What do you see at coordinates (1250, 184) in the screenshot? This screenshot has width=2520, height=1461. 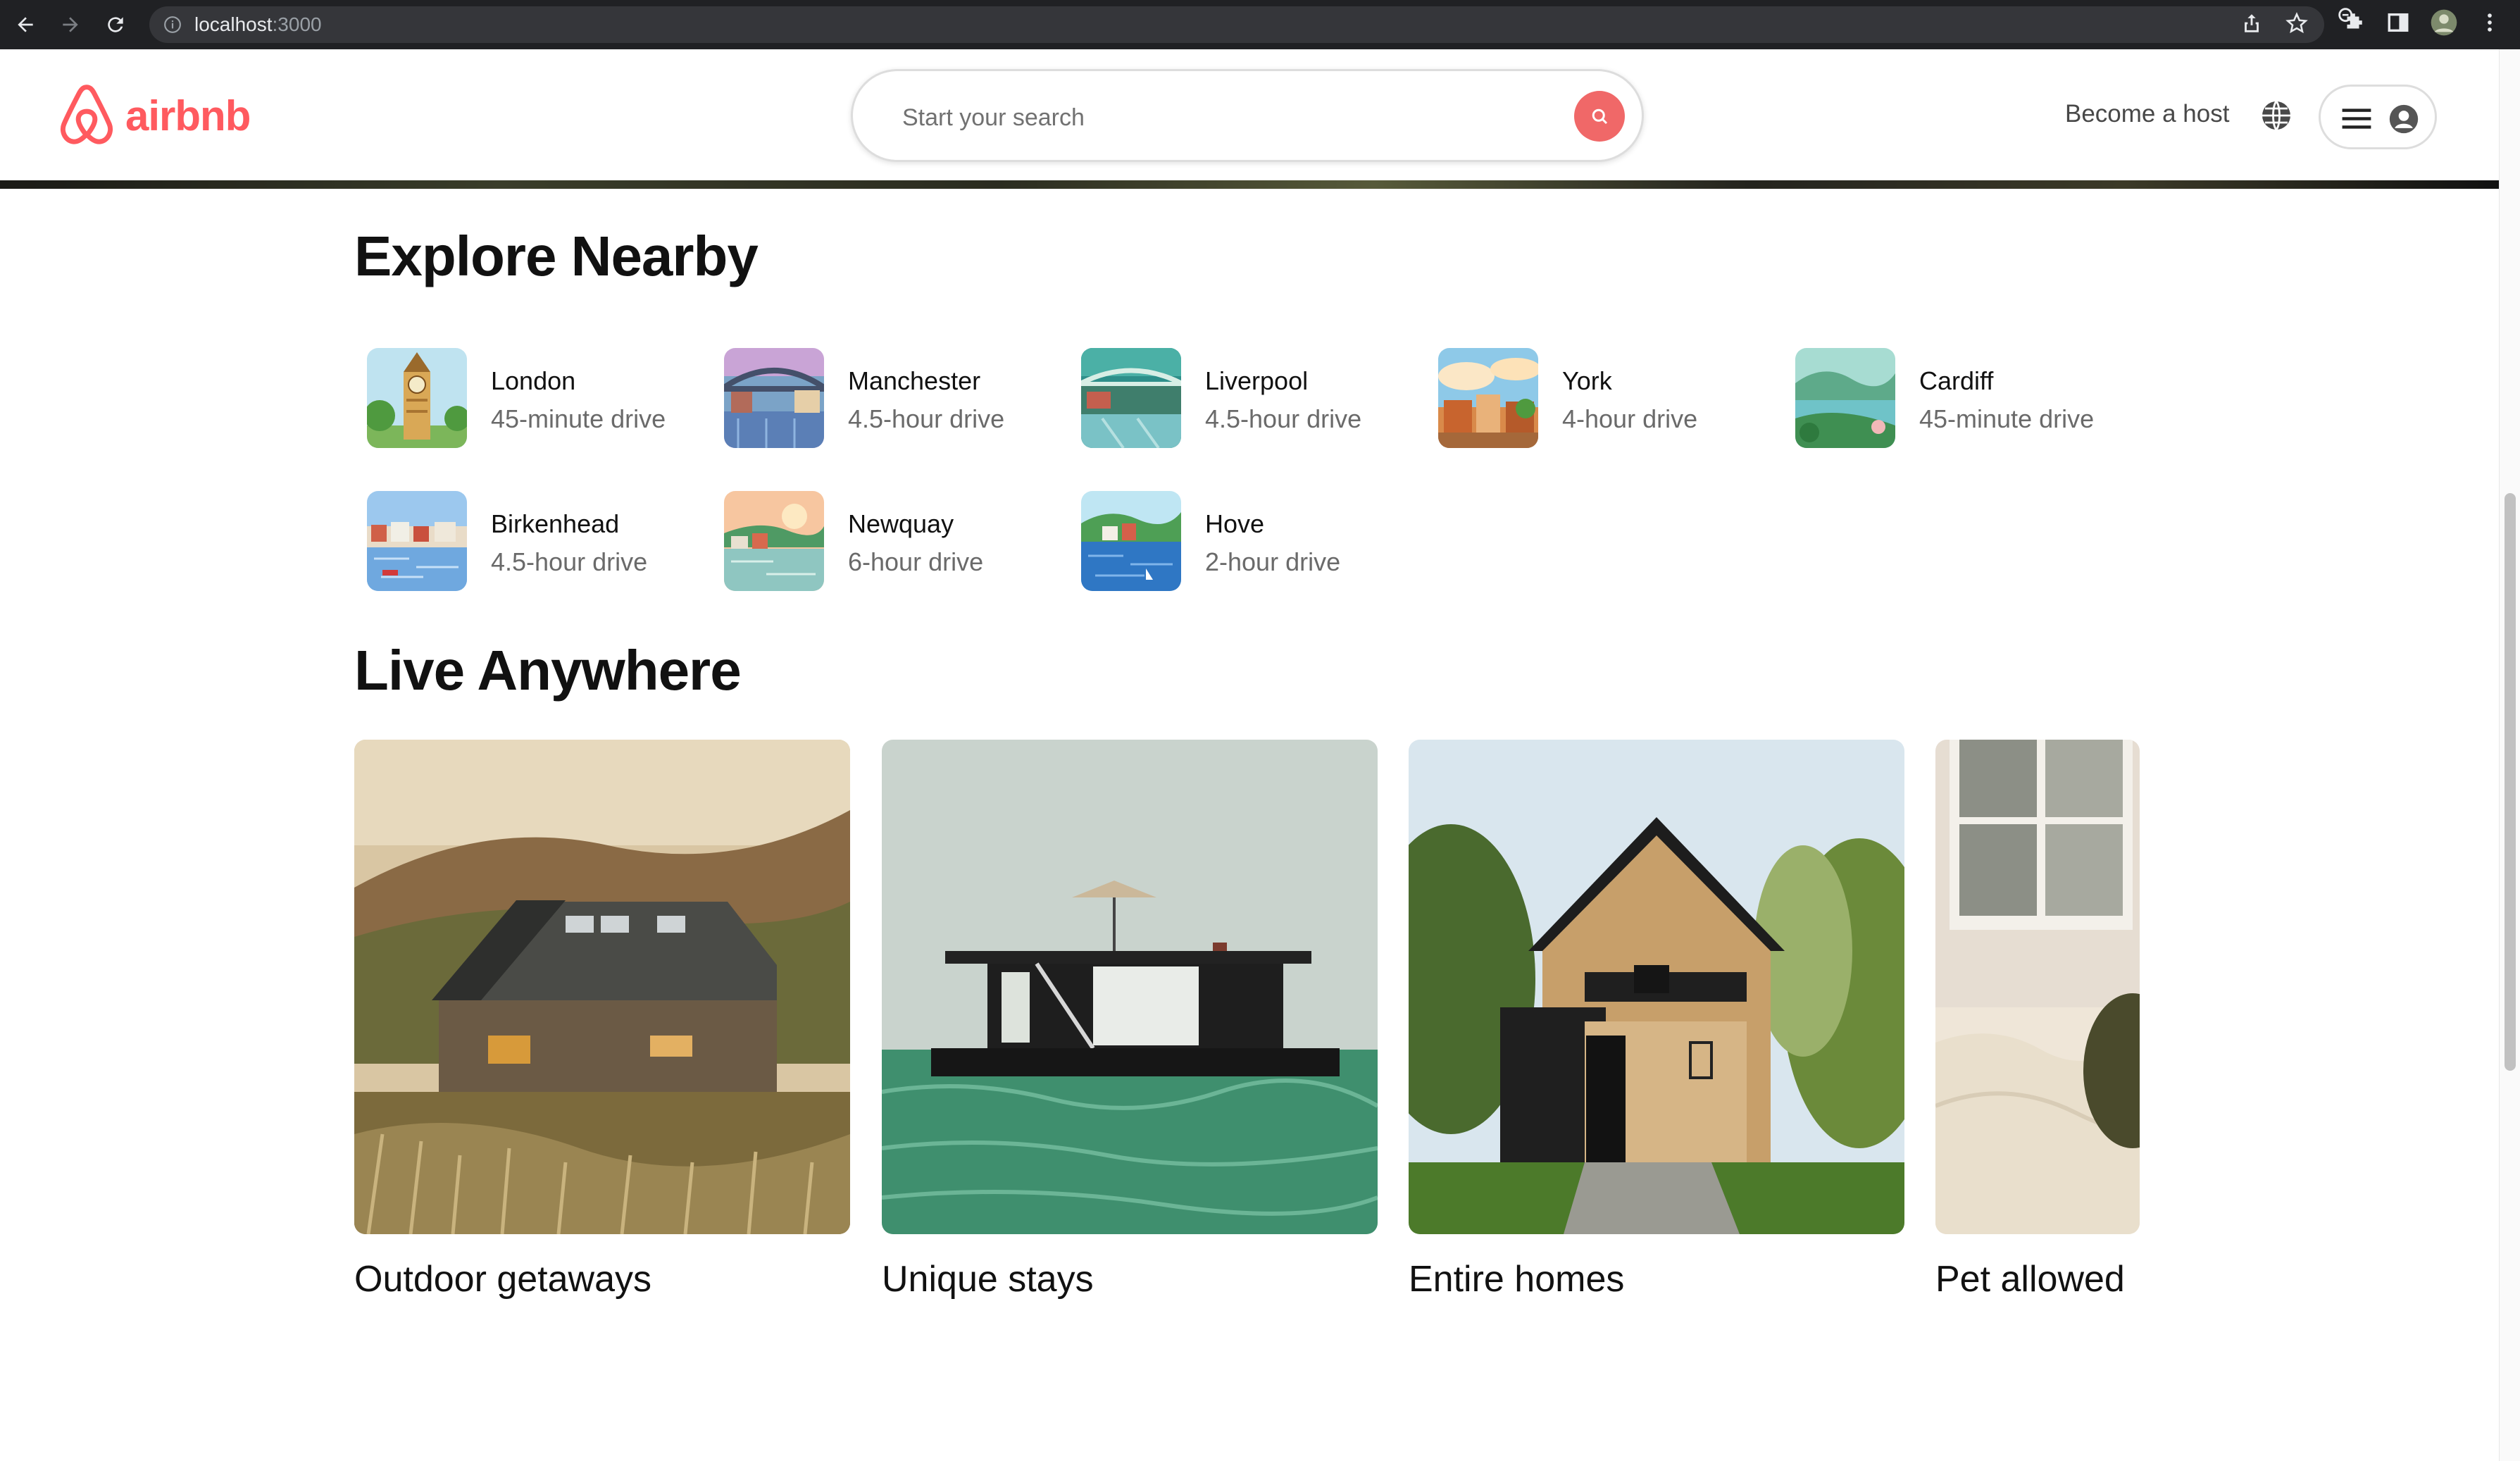 I see `hero-banner-edge` at bounding box center [1250, 184].